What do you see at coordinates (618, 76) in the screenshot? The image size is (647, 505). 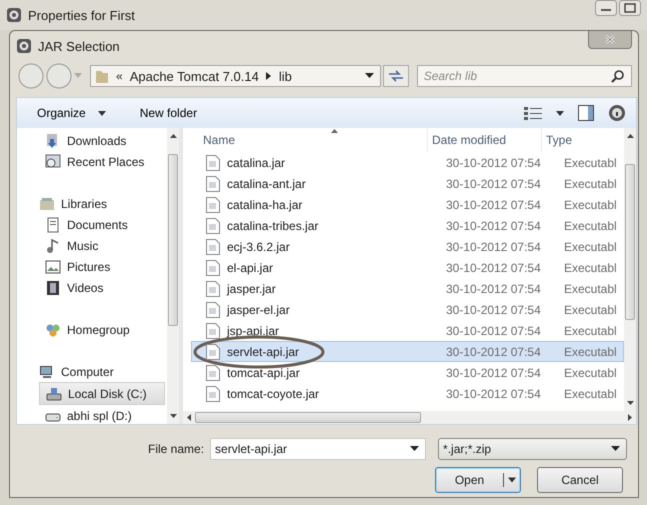 I see `search-icon` at bounding box center [618, 76].